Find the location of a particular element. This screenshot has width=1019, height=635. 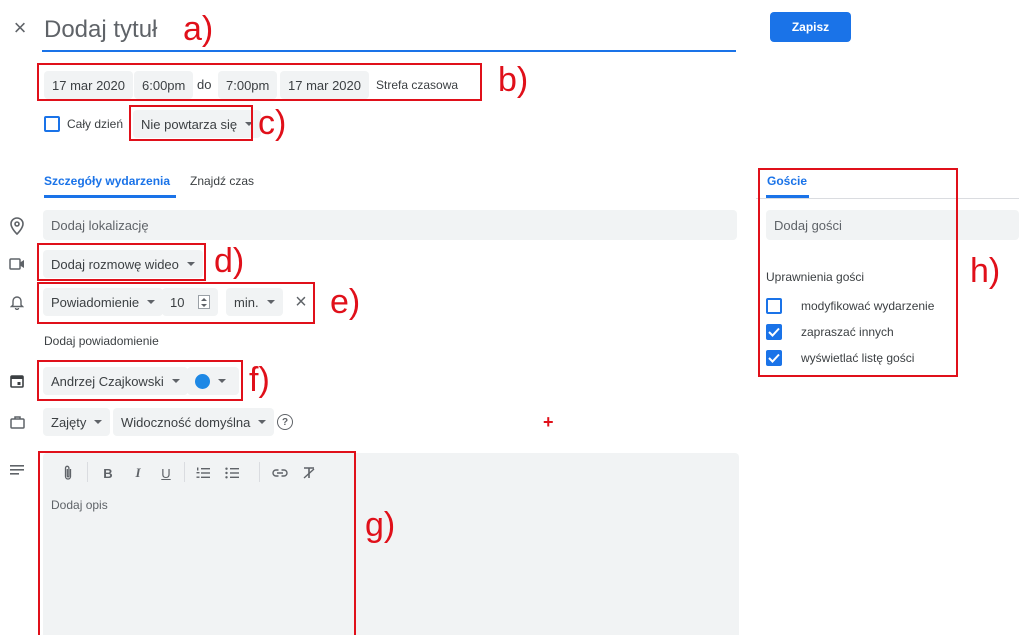

clear-formatting-icon is located at coordinates (309, 473).